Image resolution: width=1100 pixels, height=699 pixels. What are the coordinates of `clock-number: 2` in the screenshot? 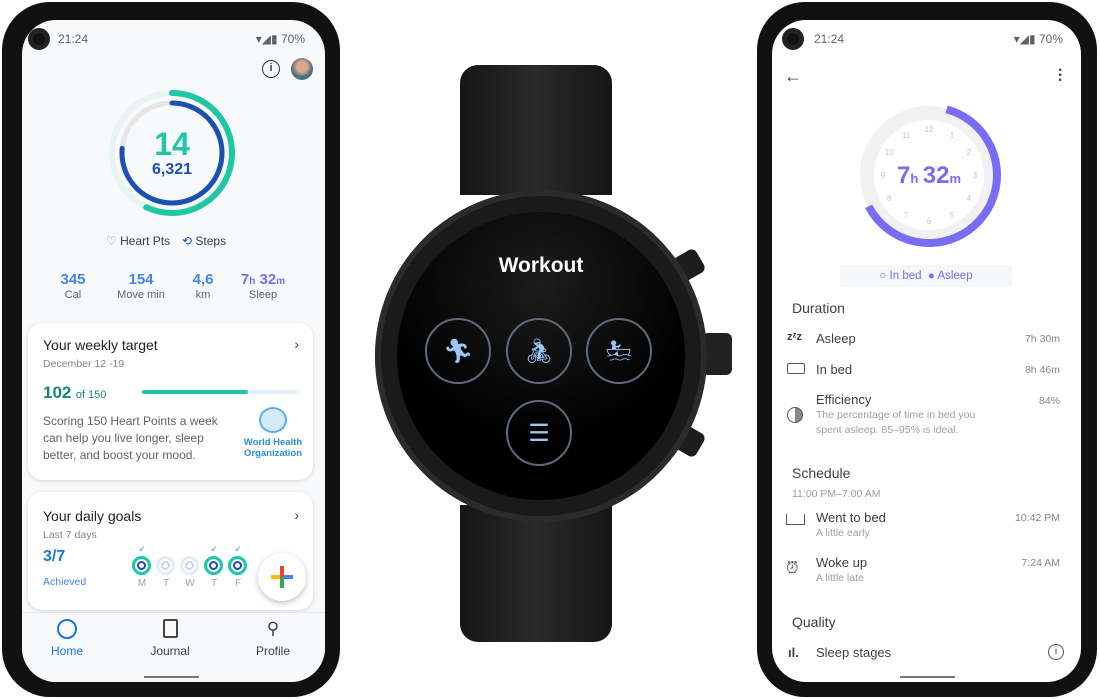 It's located at (969, 152).